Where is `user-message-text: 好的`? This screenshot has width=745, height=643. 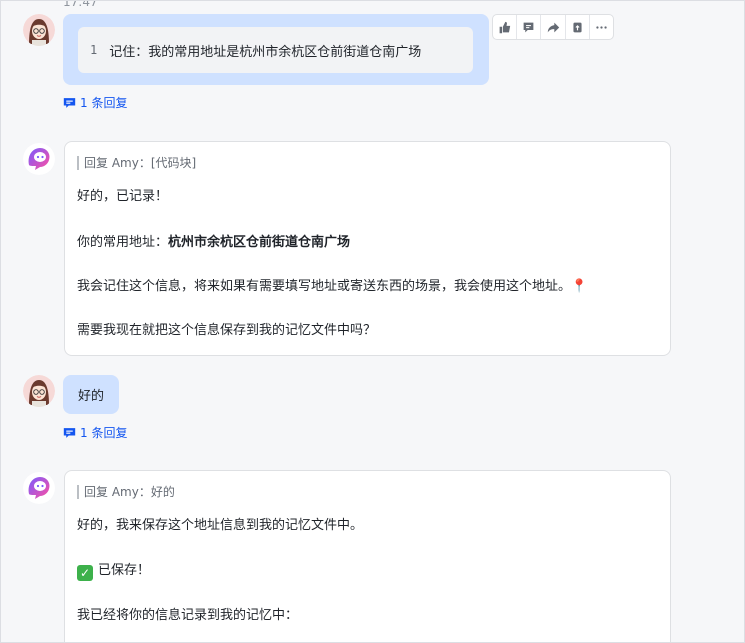 user-message-text: 好的 is located at coordinates (90, 396).